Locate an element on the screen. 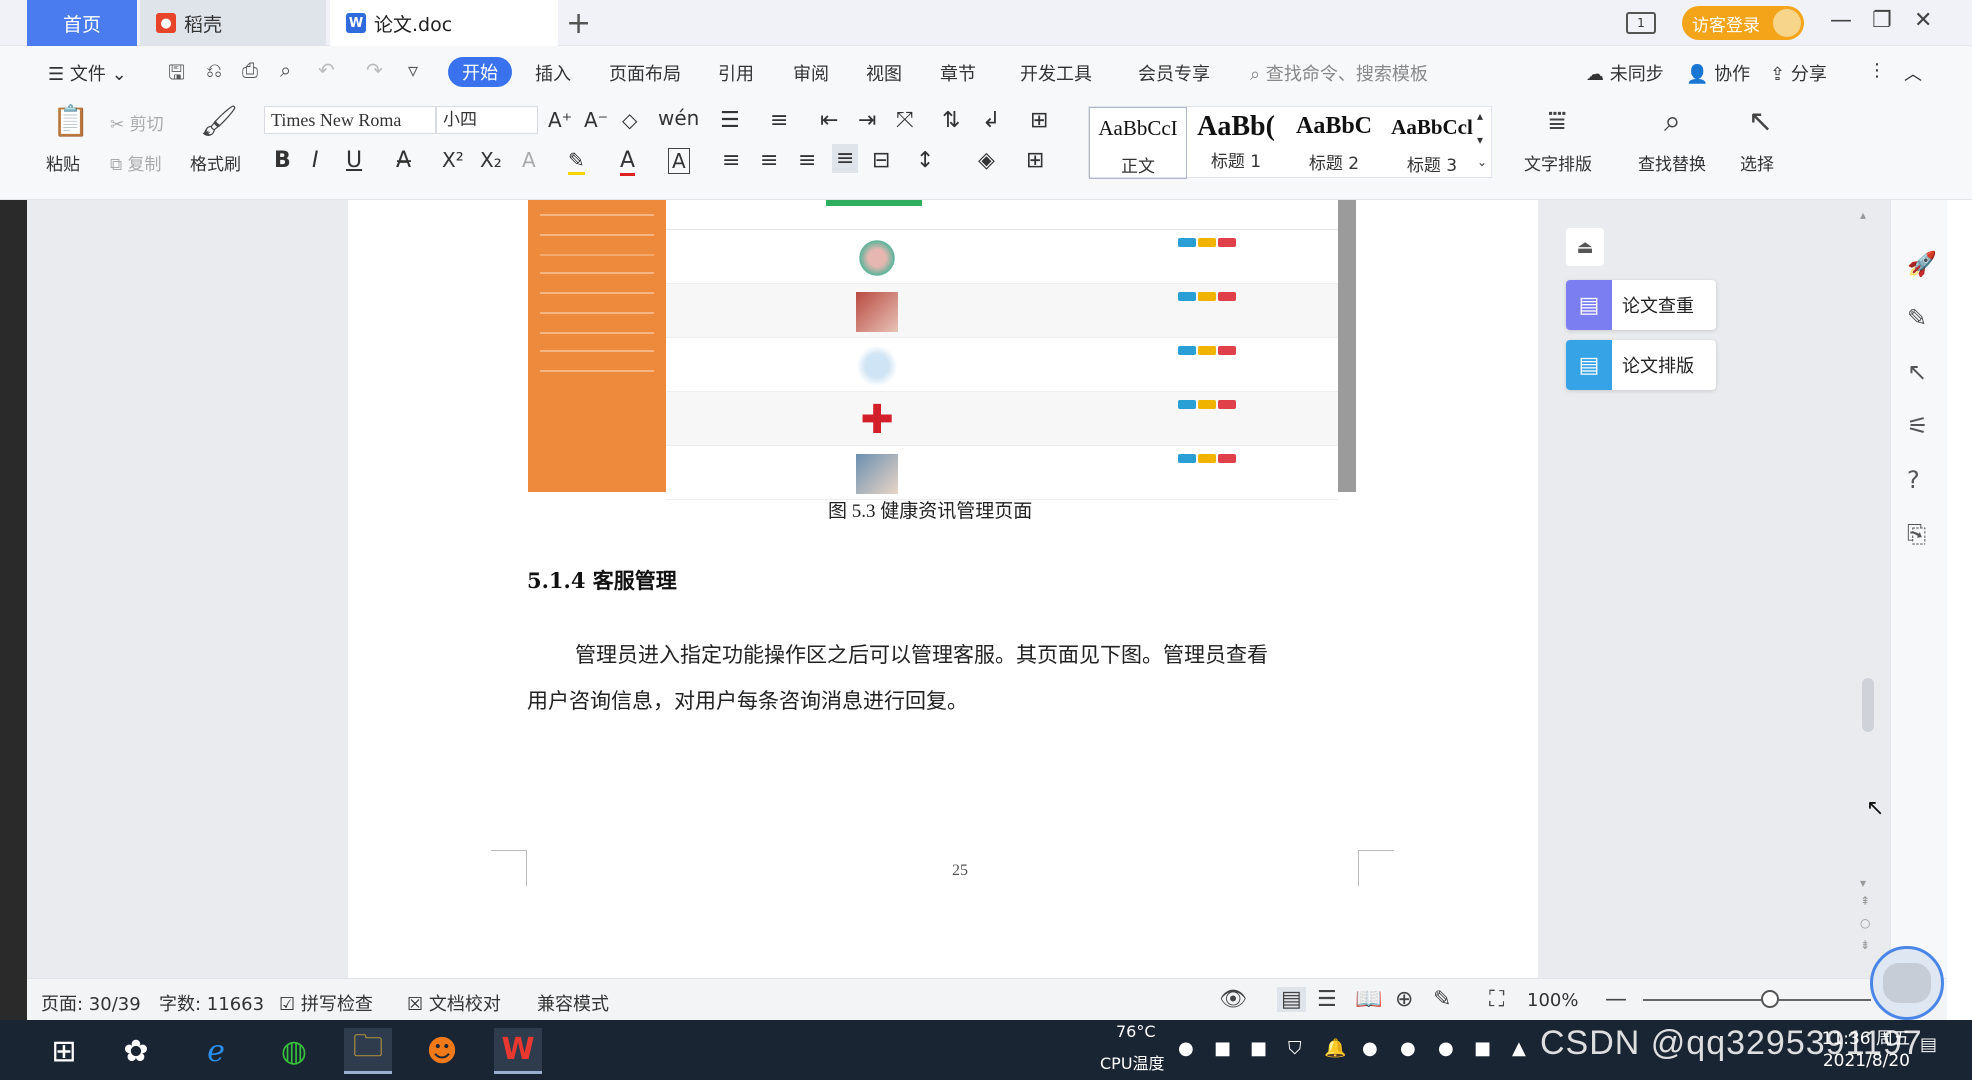 The image size is (1972, 1080). text-effect-icon: A is located at coordinates (529, 160).